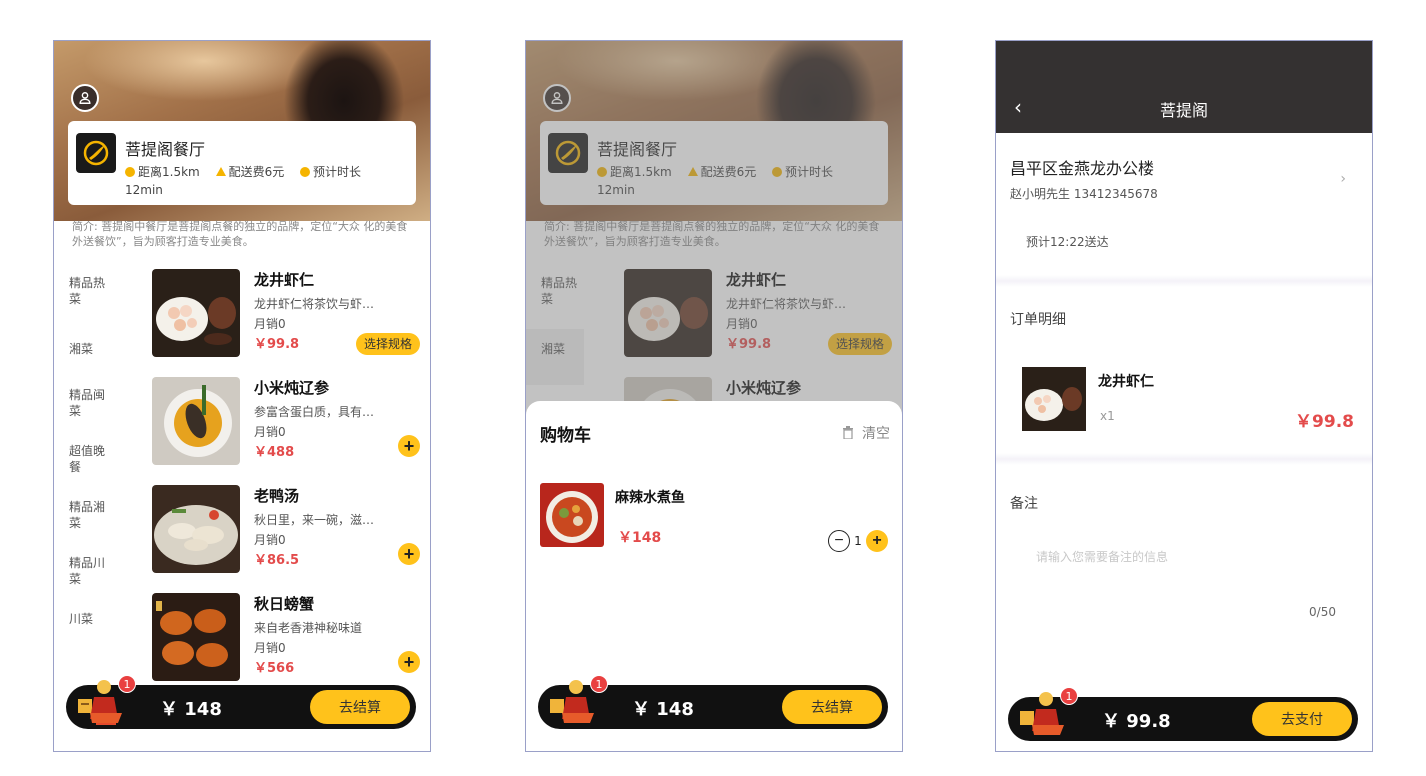 The height and width of the screenshot is (776, 1426). What do you see at coordinates (196, 313) in the screenshot?
I see `dish-photo-shrimp` at bounding box center [196, 313].